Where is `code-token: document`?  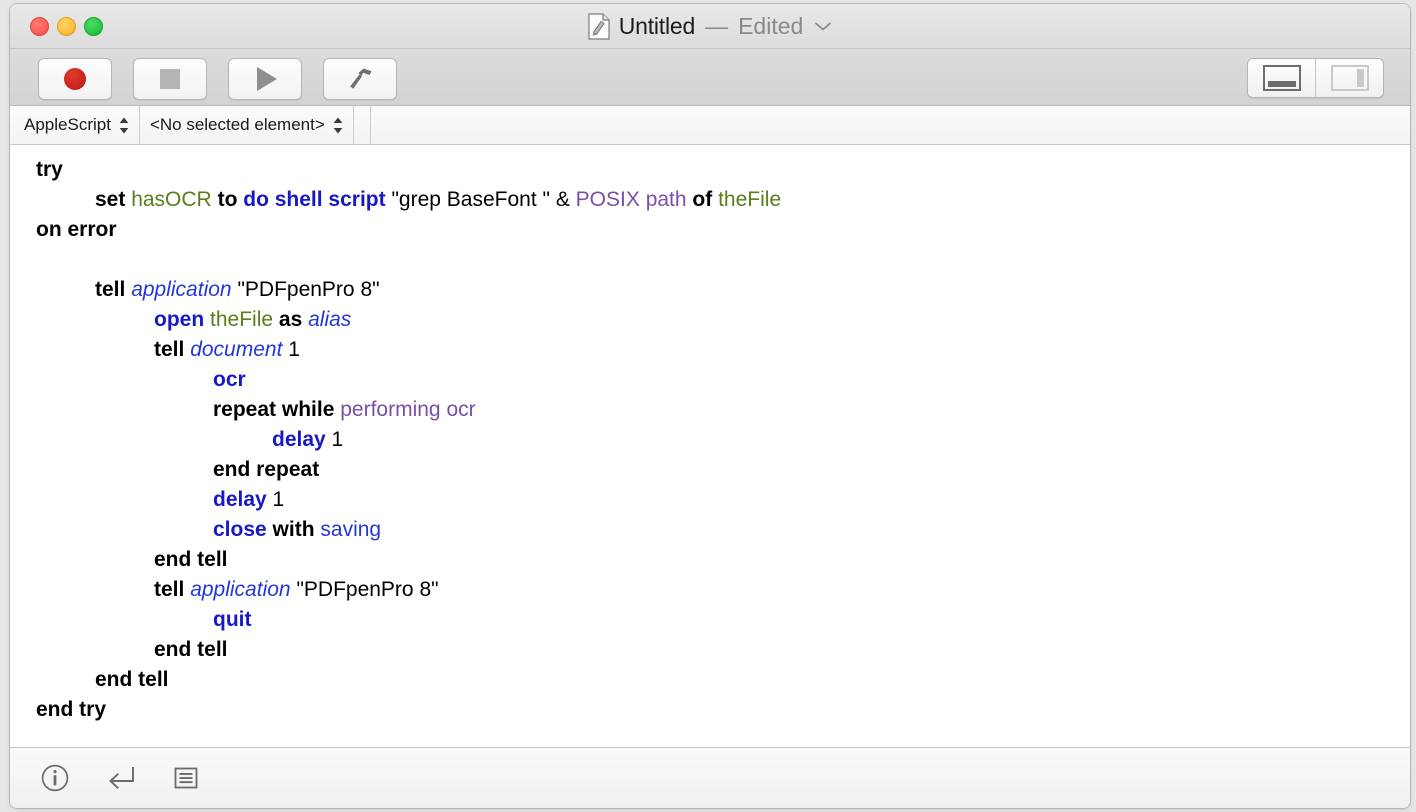
code-token: document is located at coordinates (236, 349).